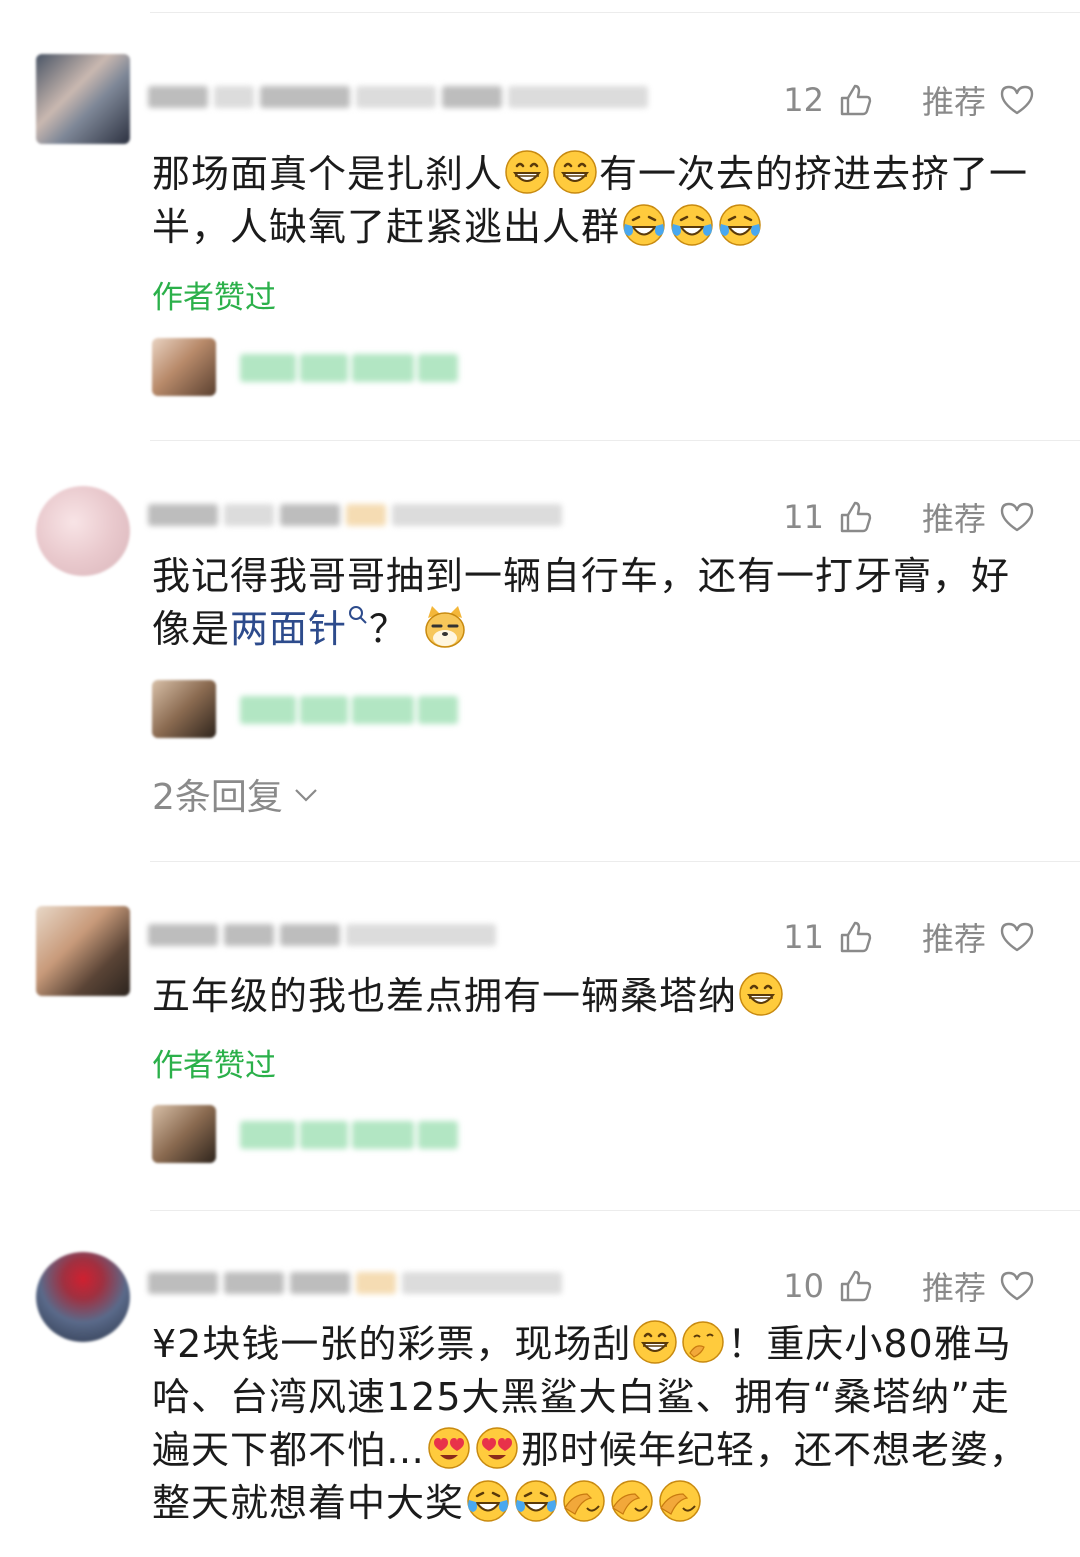  Describe the element at coordinates (908, 1286) in the screenshot. I see `comment-actions: 10 推荐` at that location.